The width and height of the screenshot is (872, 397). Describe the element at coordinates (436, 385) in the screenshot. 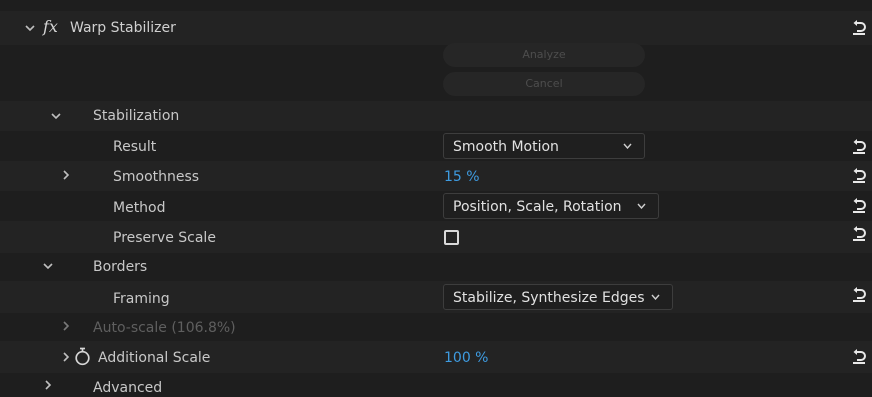

I see `advanced-group-row: Advanced` at that location.